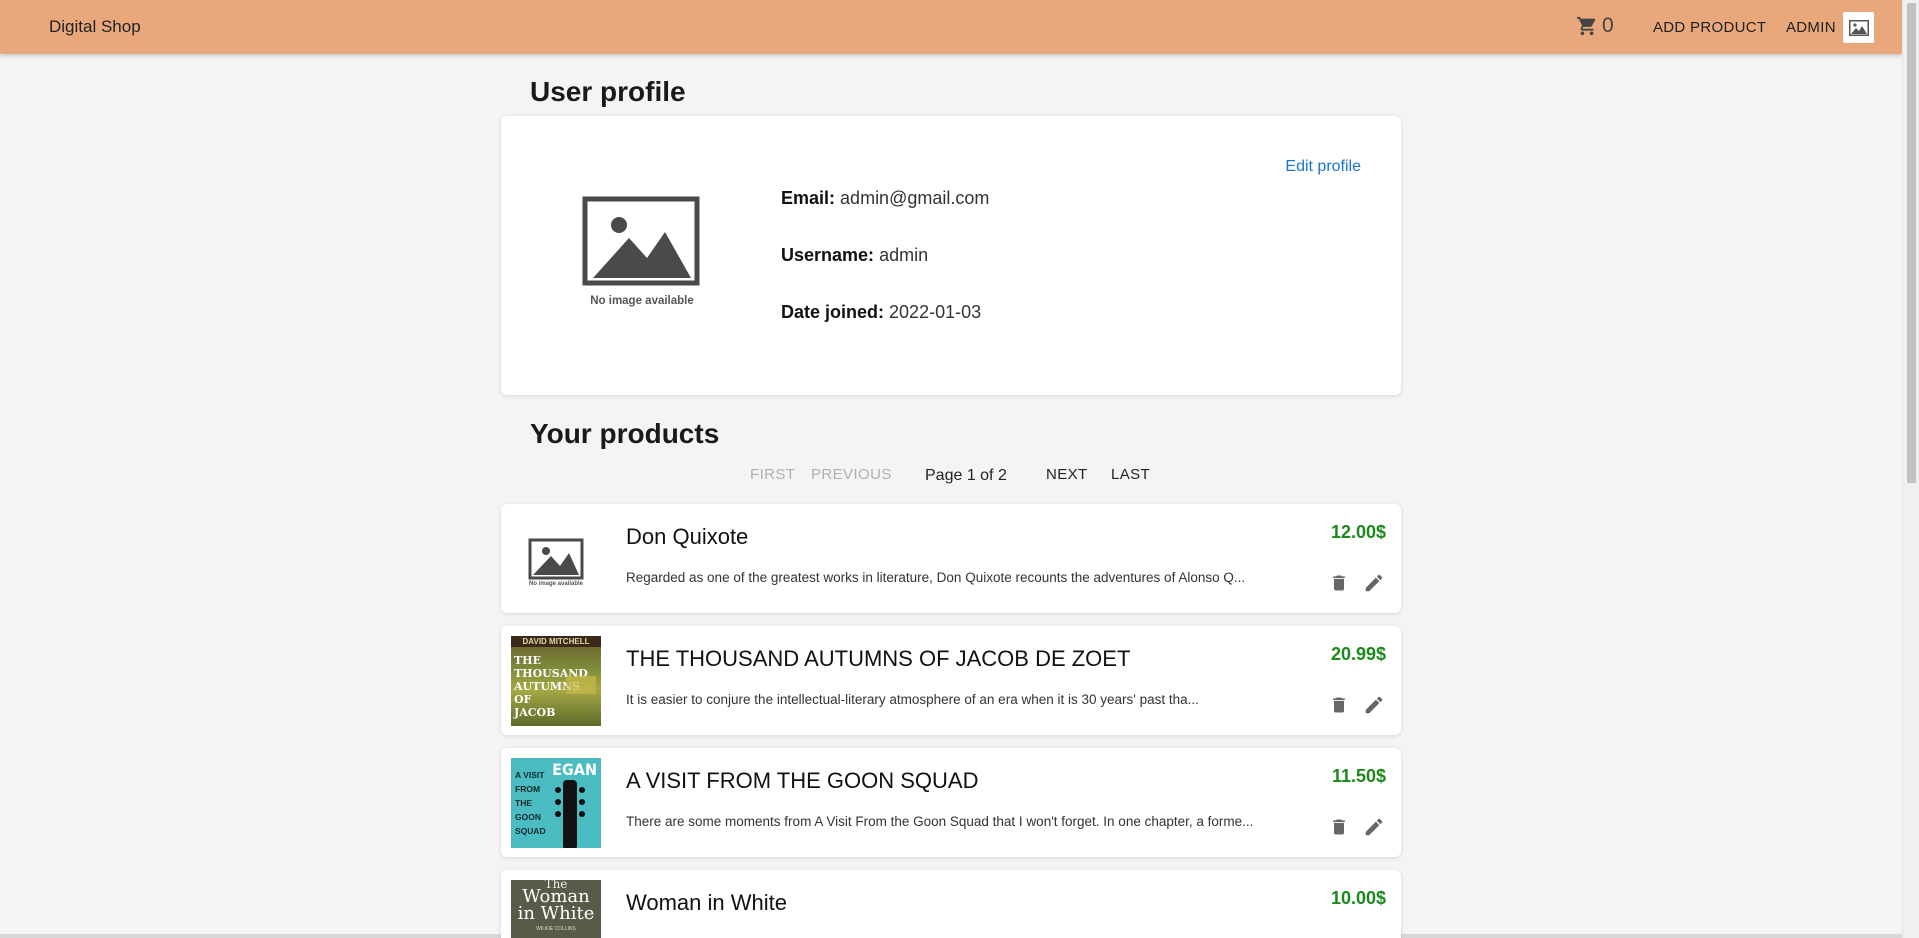 This screenshot has width=1919, height=938. I want to click on app-bar: Digital Shop 0 ADD PRODUCT ADMIN, so click(951, 27).